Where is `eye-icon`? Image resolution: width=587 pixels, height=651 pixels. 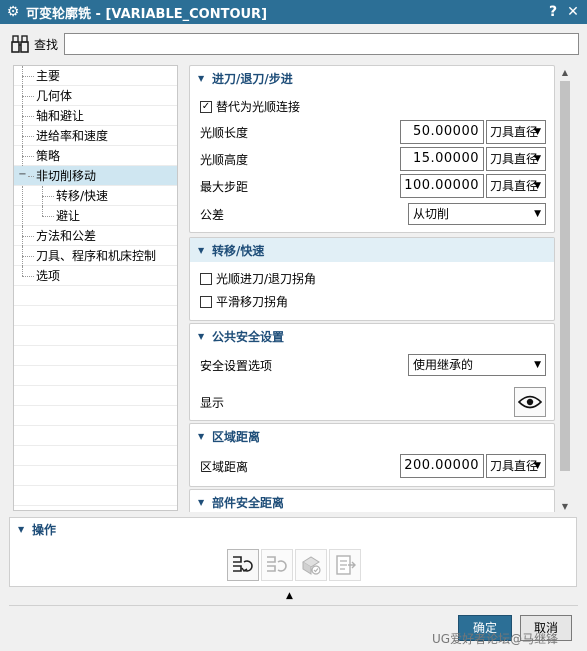 eye-icon is located at coordinates (530, 402).